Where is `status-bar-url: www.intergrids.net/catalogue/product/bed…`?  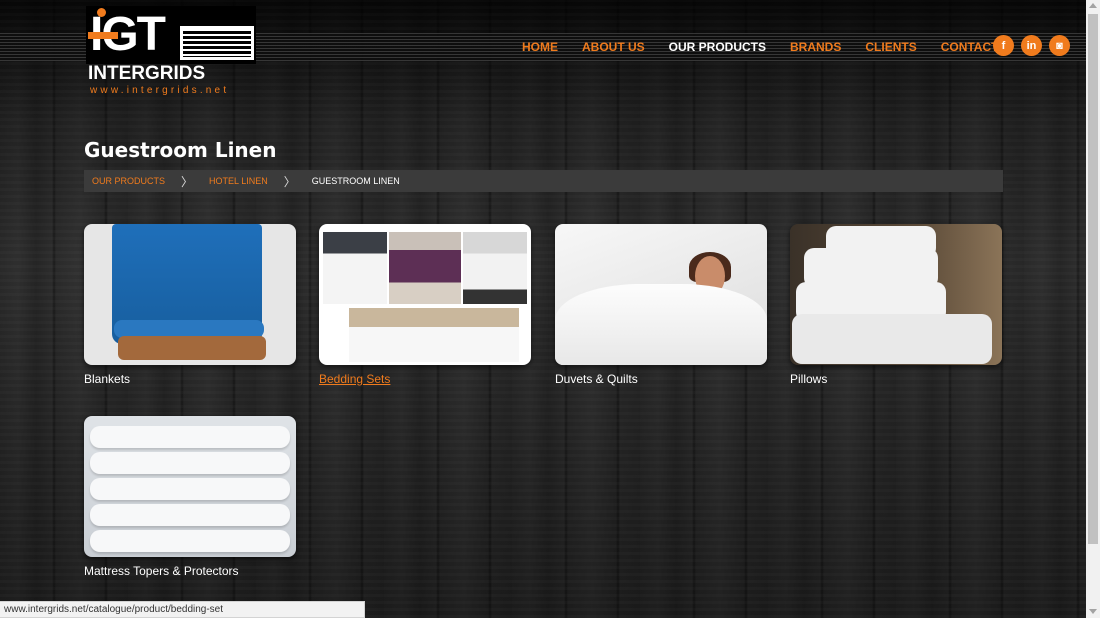
status-bar-url: www.intergrids.net/catalogue/product/bed… is located at coordinates (182, 609).